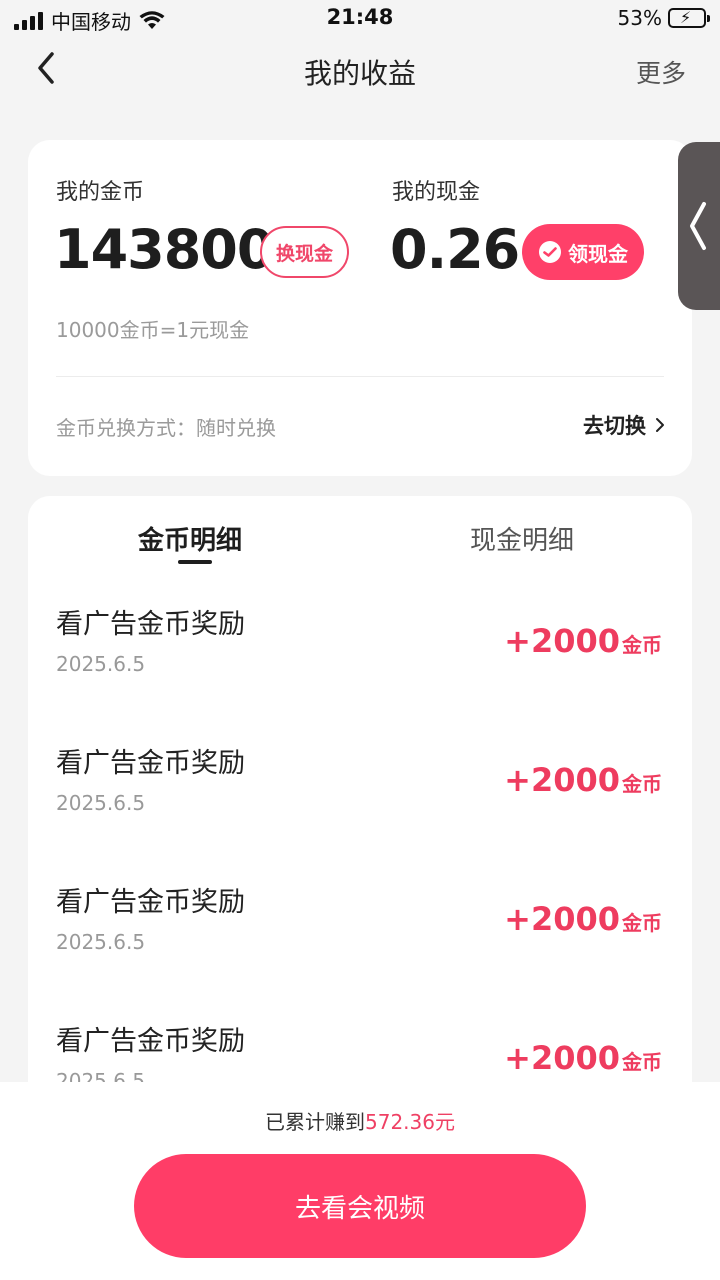 The height and width of the screenshot is (1280, 720). What do you see at coordinates (663, 18) in the screenshot?
I see `status-right: 53% ⚡` at bounding box center [663, 18].